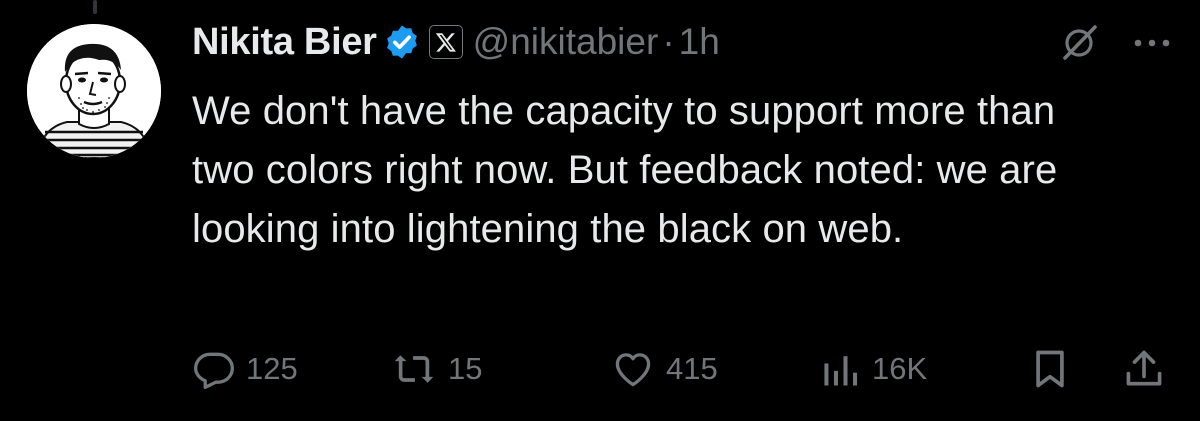  I want to click on repost-count: 15, so click(465, 368).